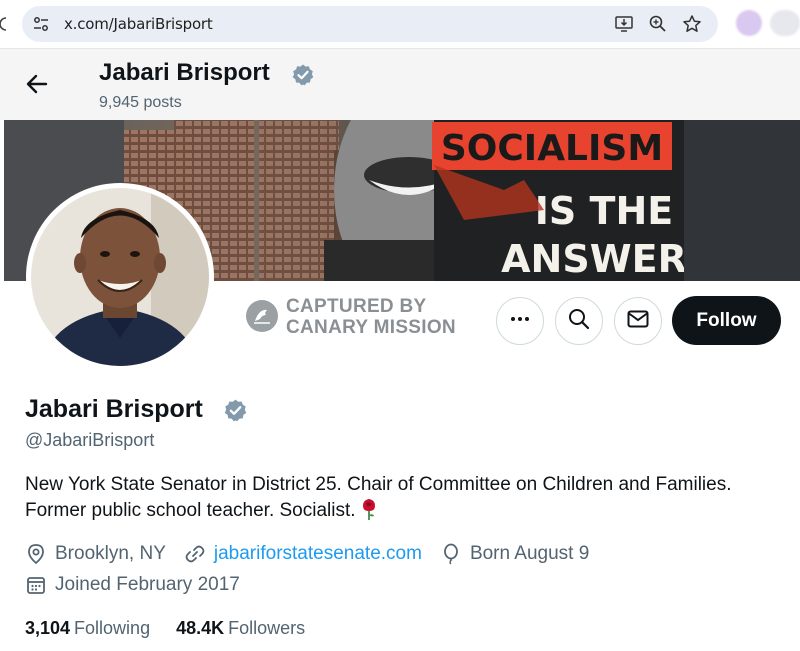  What do you see at coordinates (114, 409) in the screenshot?
I see `profile-display-name: Jabari Brisport` at bounding box center [114, 409].